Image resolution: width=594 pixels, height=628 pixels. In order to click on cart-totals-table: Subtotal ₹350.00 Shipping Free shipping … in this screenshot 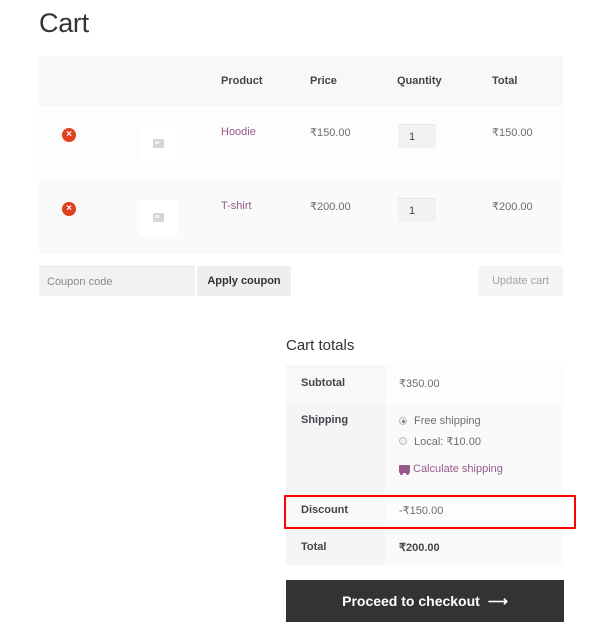, I will do `click(424, 465)`.